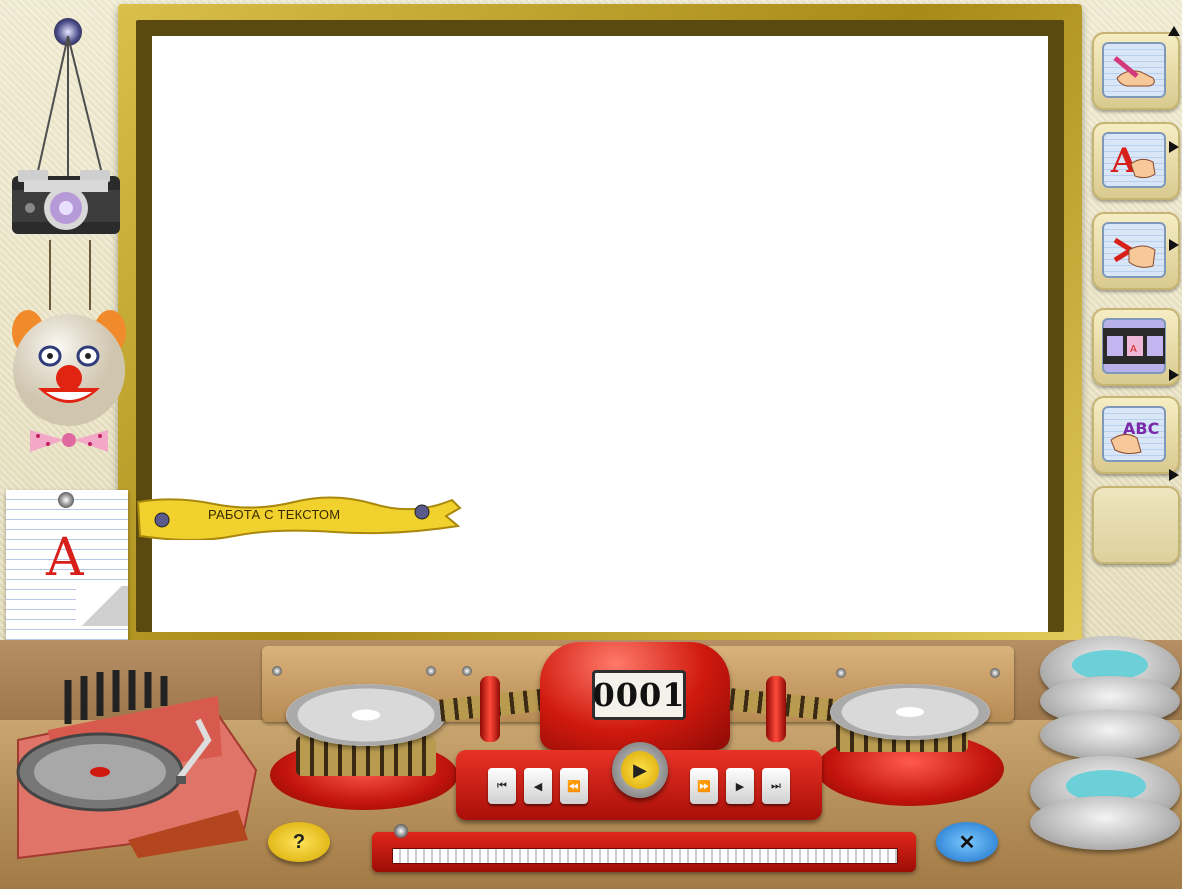 The width and height of the screenshot is (1182, 889). What do you see at coordinates (967, 842) in the screenshot?
I see `exit-button: ✕` at bounding box center [967, 842].